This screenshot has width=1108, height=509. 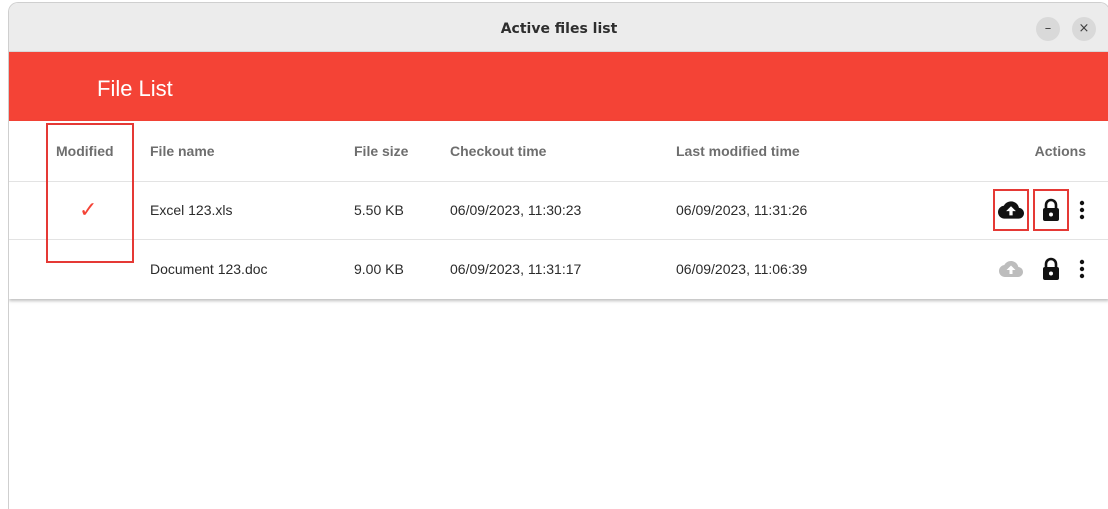 I want to click on file-size-cell: 9.00 KB, so click(x=379, y=269).